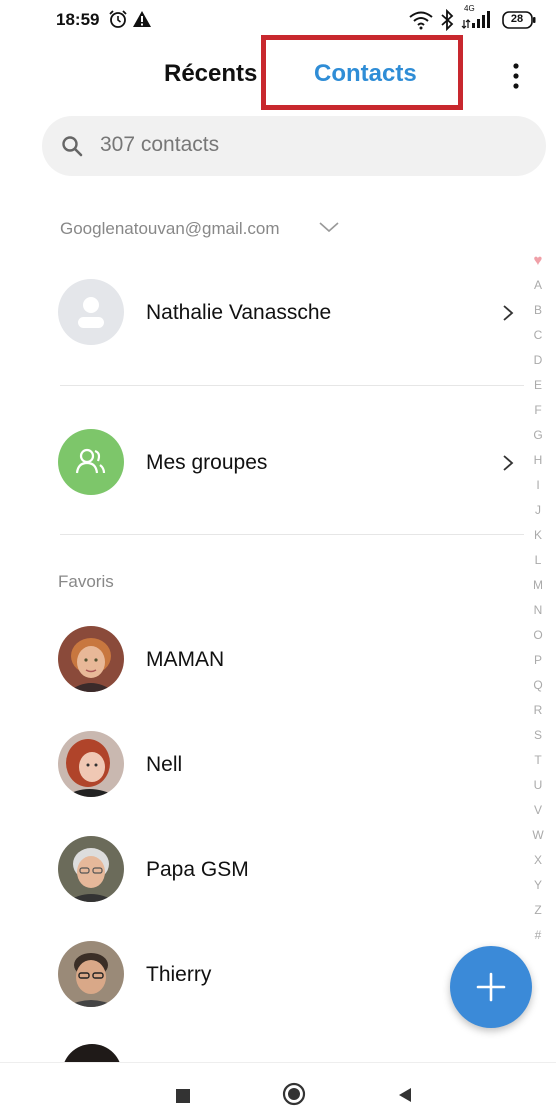  What do you see at coordinates (538, 385) in the screenshot?
I see `index-letter-e: E` at bounding box center [538, 385].